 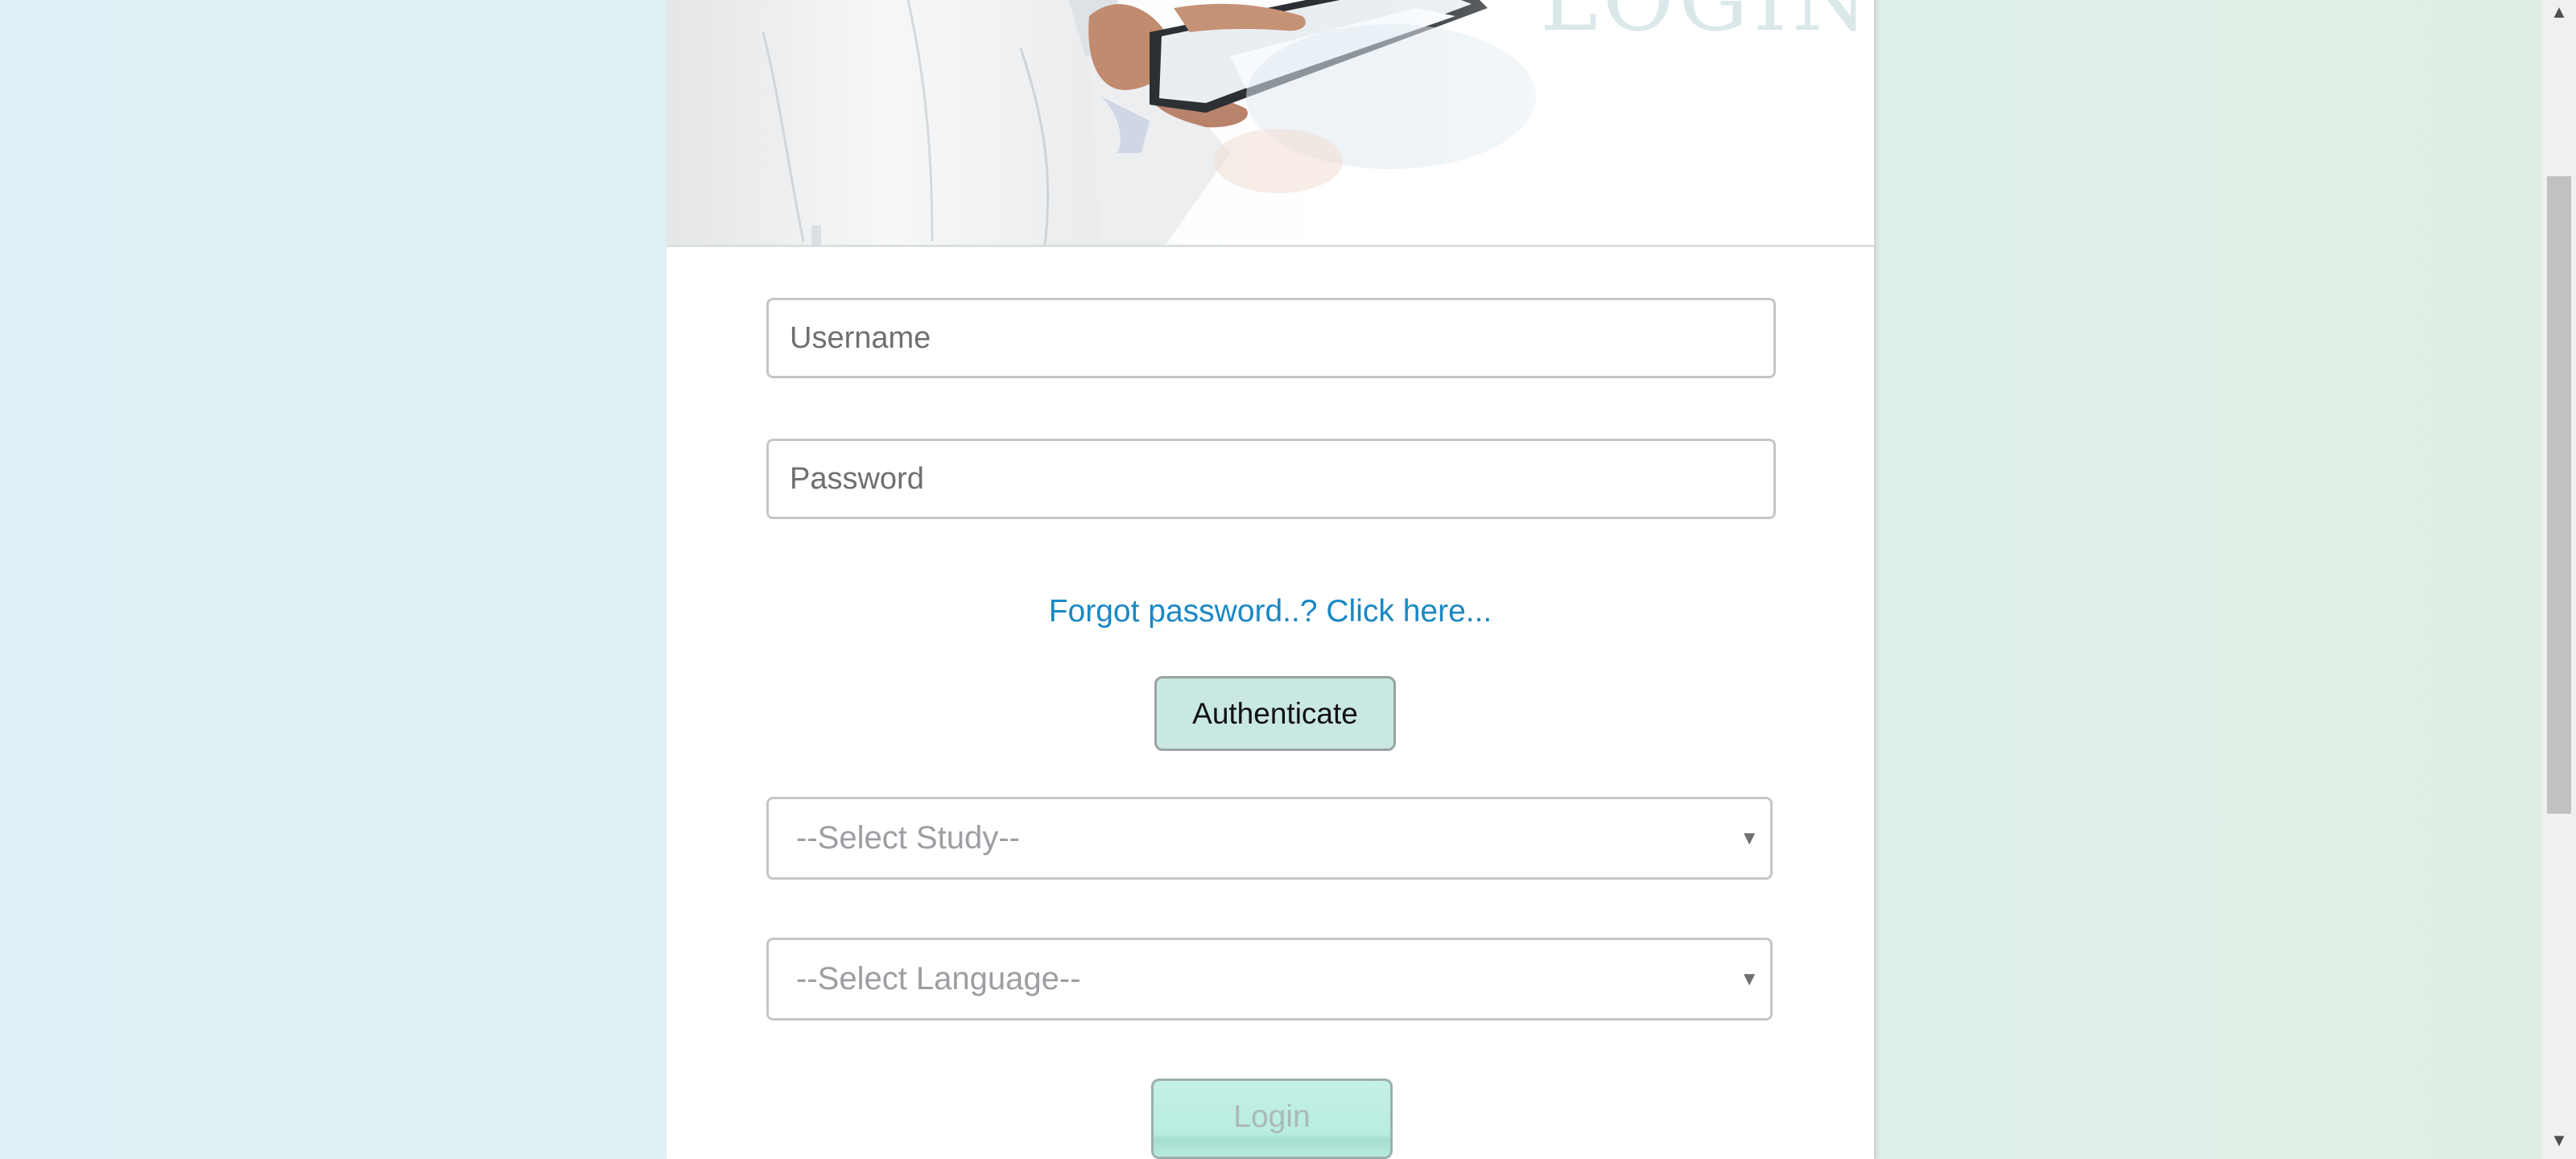 What do you see at coordinates (1269, 839) in the screenshot?
I see `study-select: --Select Study-- ▼` at bounding box center [1269, 839].